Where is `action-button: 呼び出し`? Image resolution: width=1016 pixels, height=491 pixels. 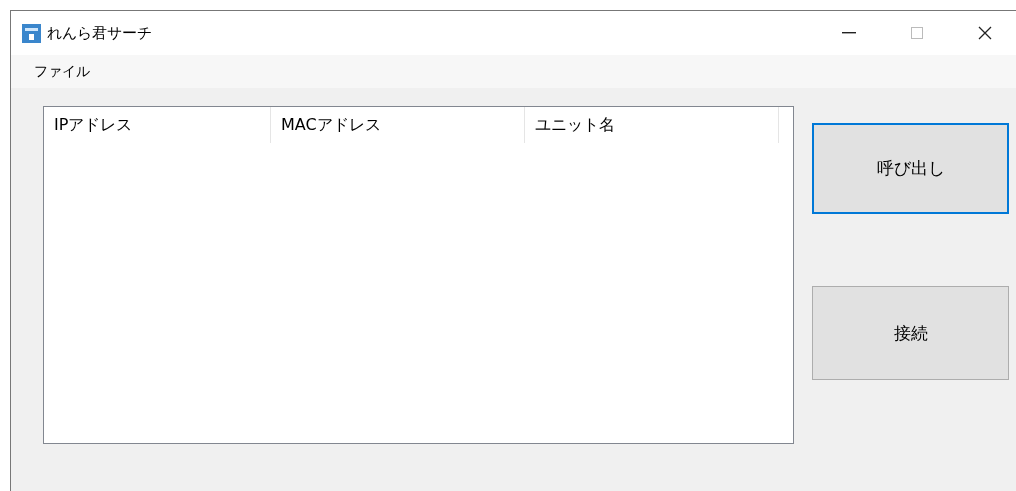 action-button: 呼び出し is located at coordinates (910, 168).